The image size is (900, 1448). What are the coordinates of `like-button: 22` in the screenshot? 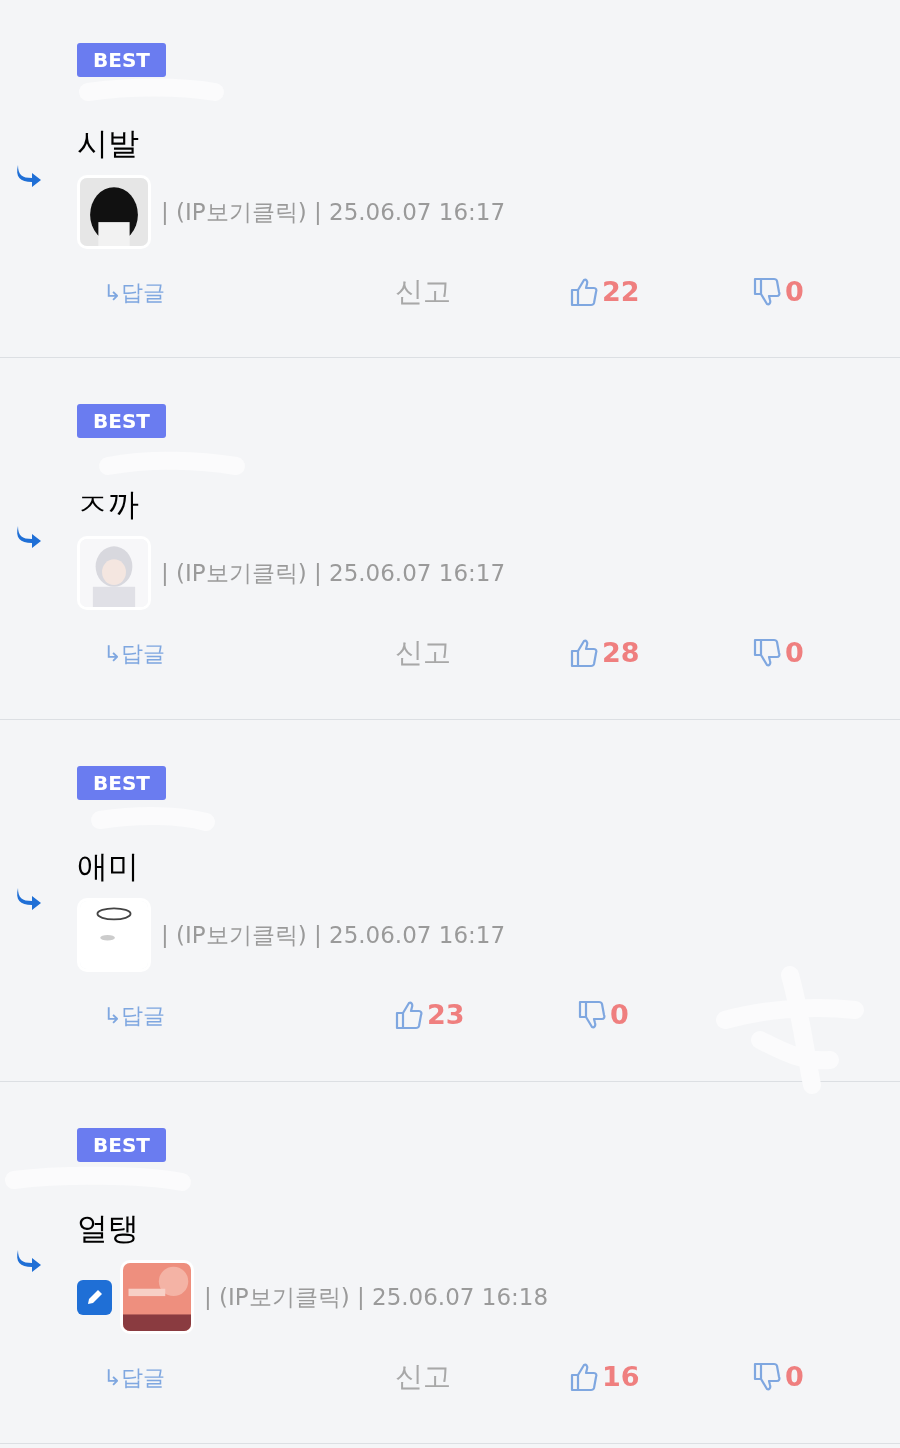 It's located at (661, 292).